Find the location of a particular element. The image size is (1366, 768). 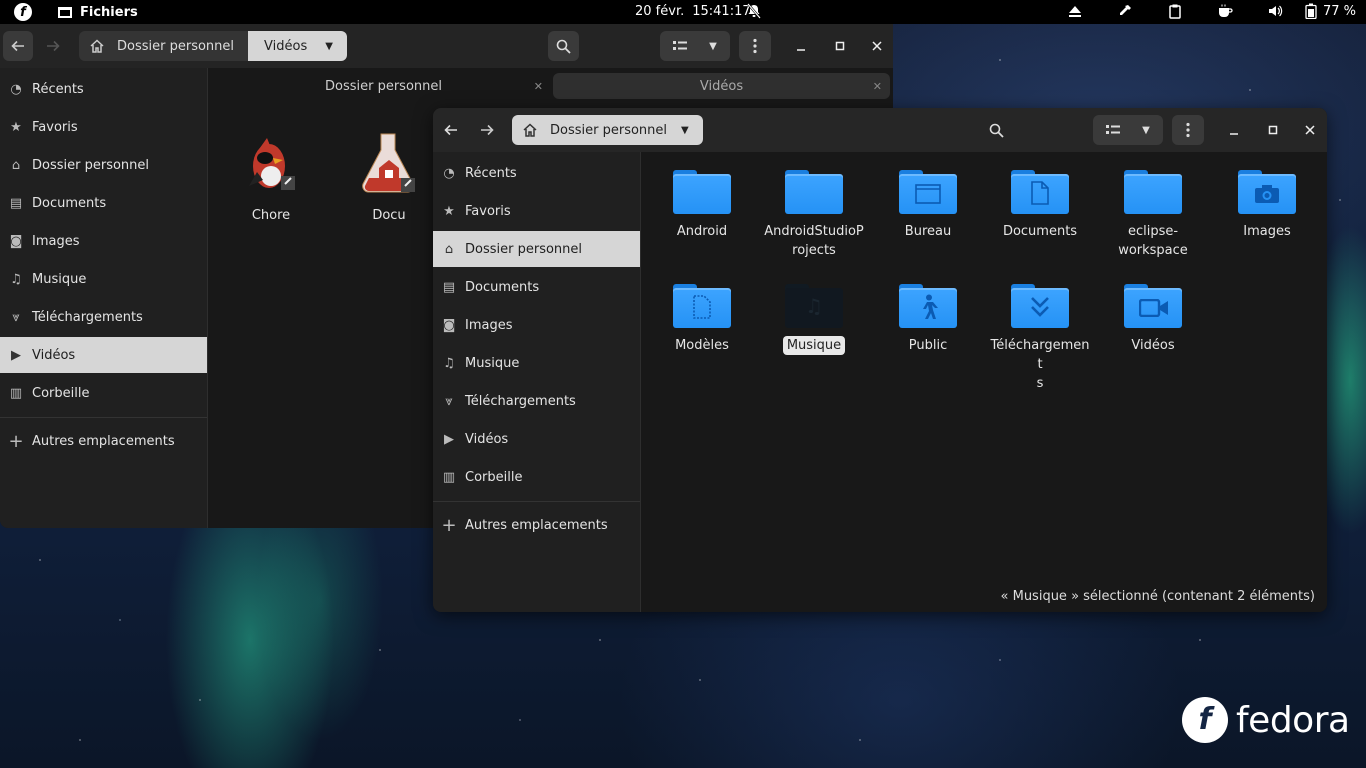

breadcrumb-home: Dossier personnel is located at coordinates (164, 46).